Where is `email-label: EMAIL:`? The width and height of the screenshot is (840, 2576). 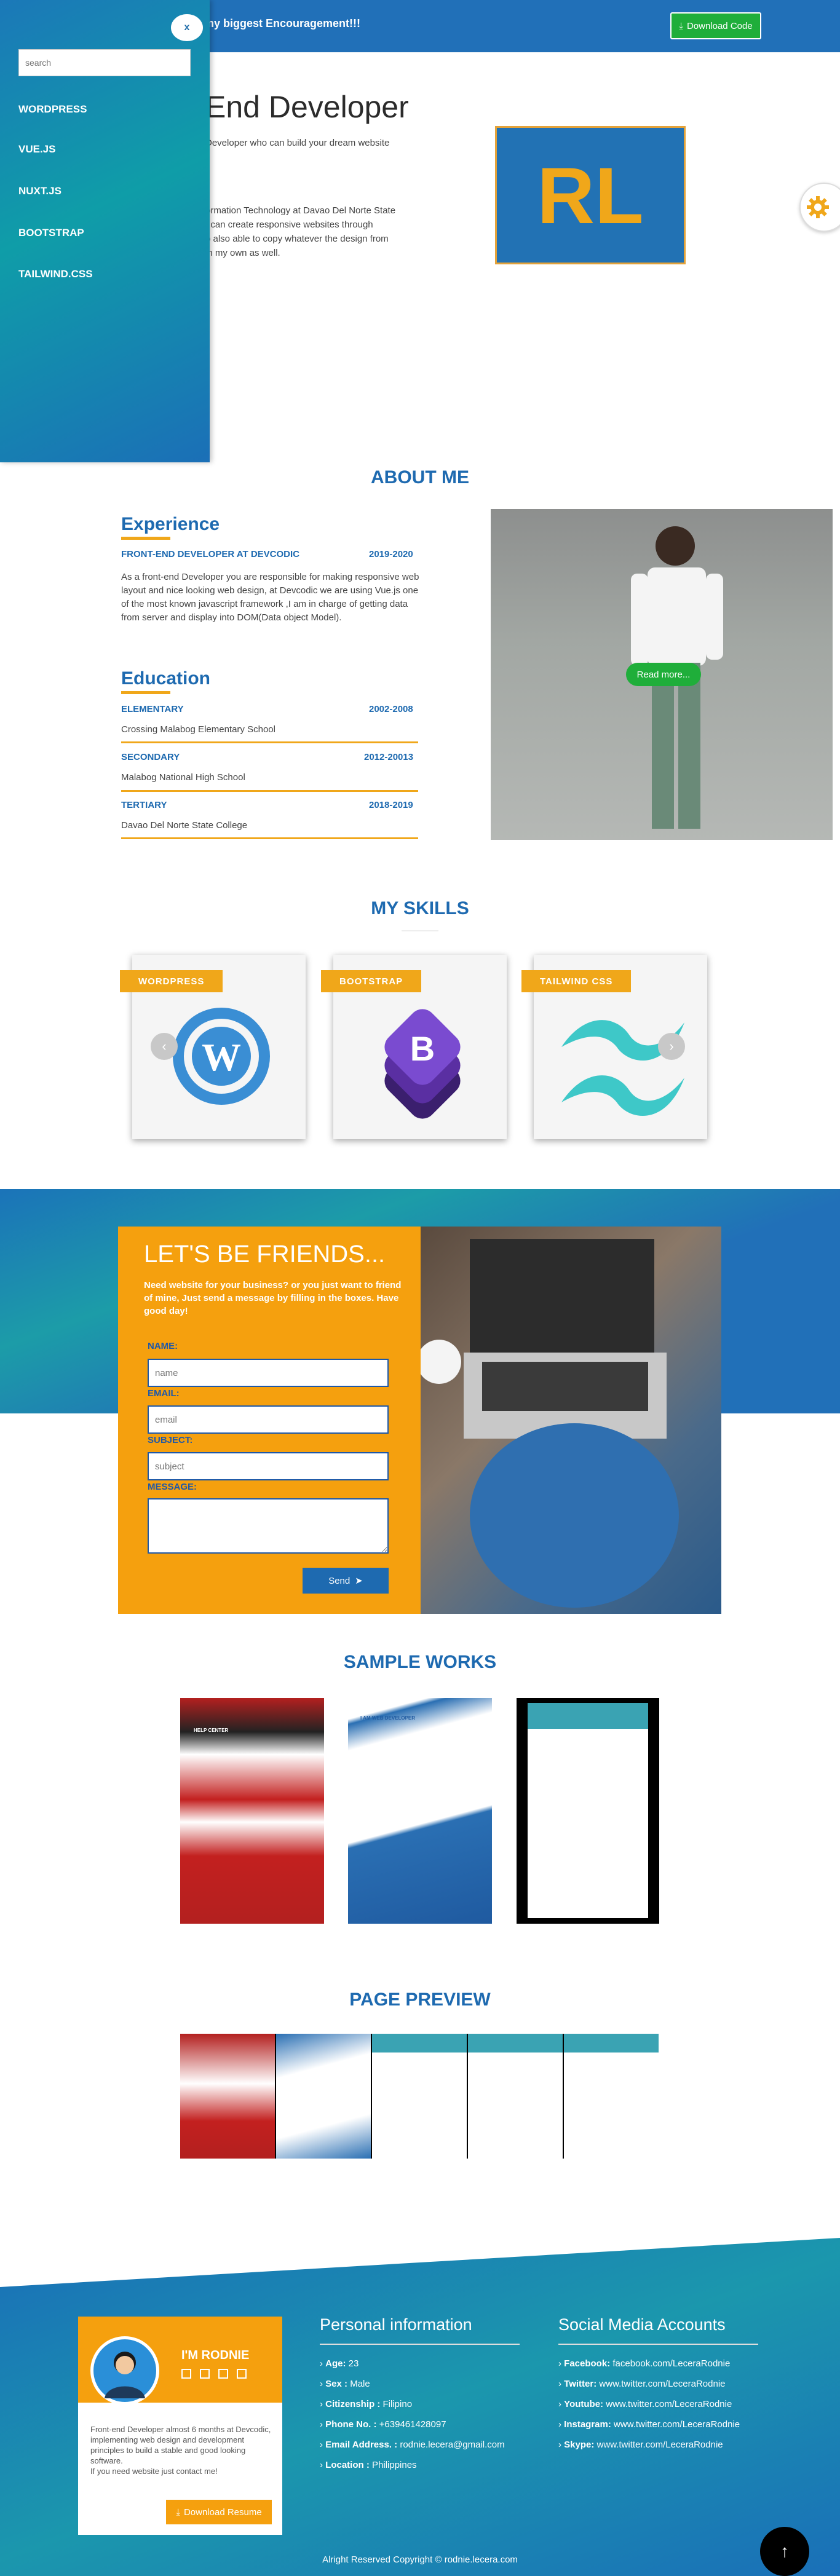
email-label: EMAIL: is located at coordinates (164, 1393).